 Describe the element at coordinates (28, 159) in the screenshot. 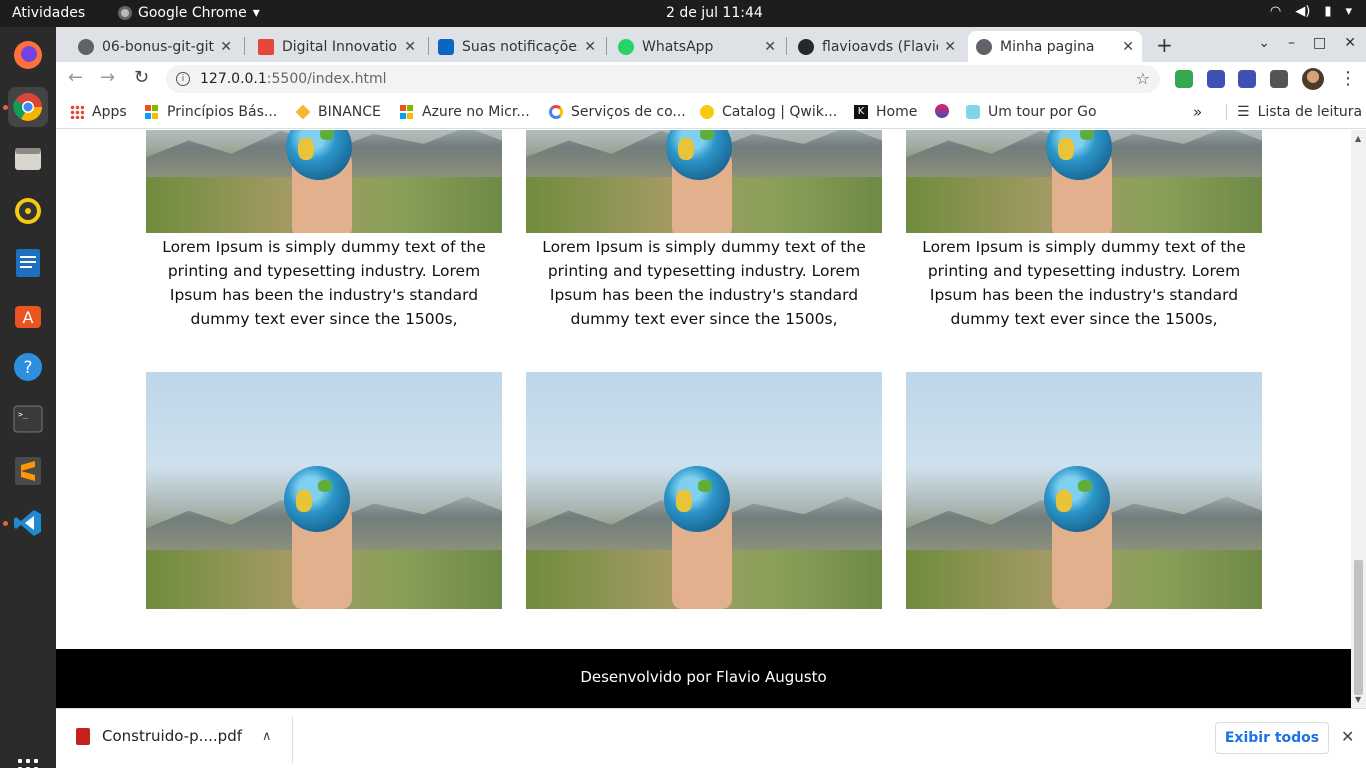

I see `files-icon` at that location.